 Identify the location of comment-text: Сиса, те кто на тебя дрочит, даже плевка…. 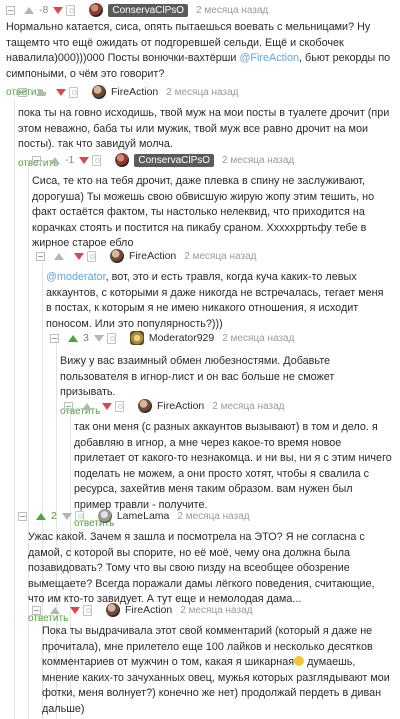
(203, 212).